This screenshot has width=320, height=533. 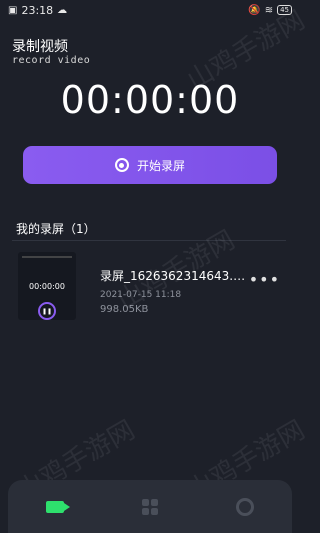 What do you see at coordinates (150, 100) in the screenshot?
I see `recording-timer: 00:00:00` at bounding box center [150, 100].